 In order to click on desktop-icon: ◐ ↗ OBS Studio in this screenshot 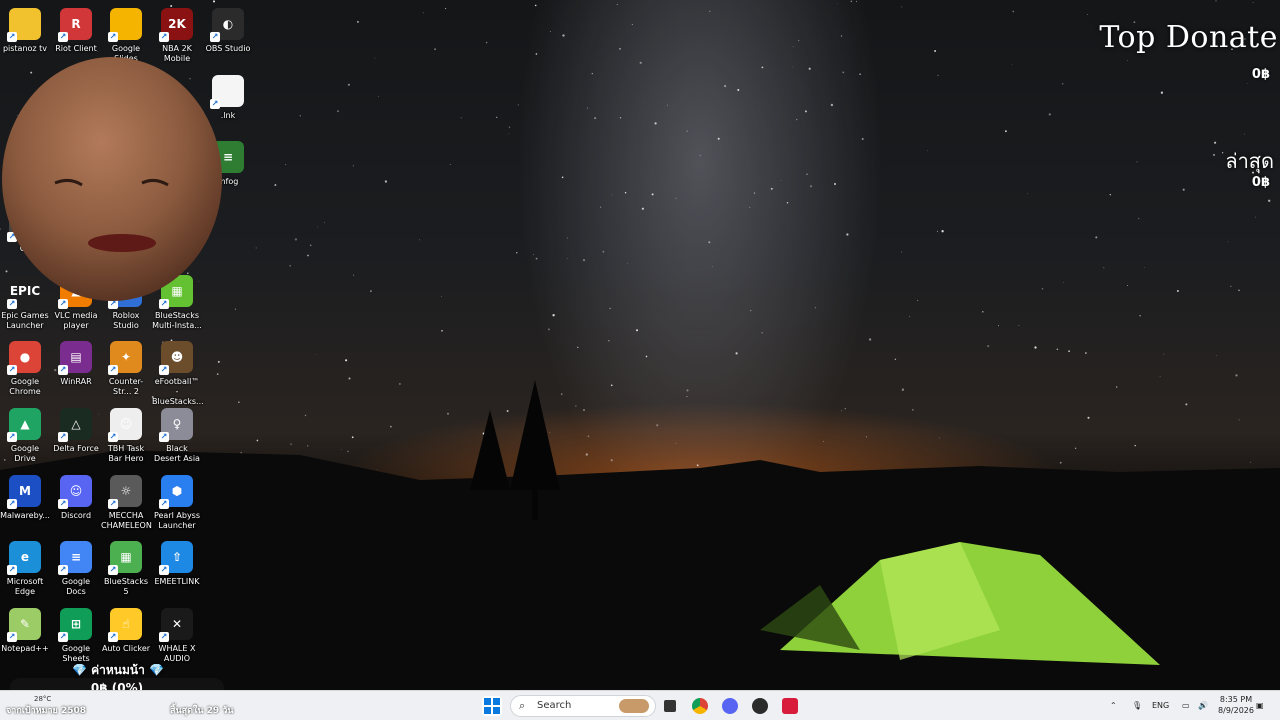, I will do `click(228, 29)`.